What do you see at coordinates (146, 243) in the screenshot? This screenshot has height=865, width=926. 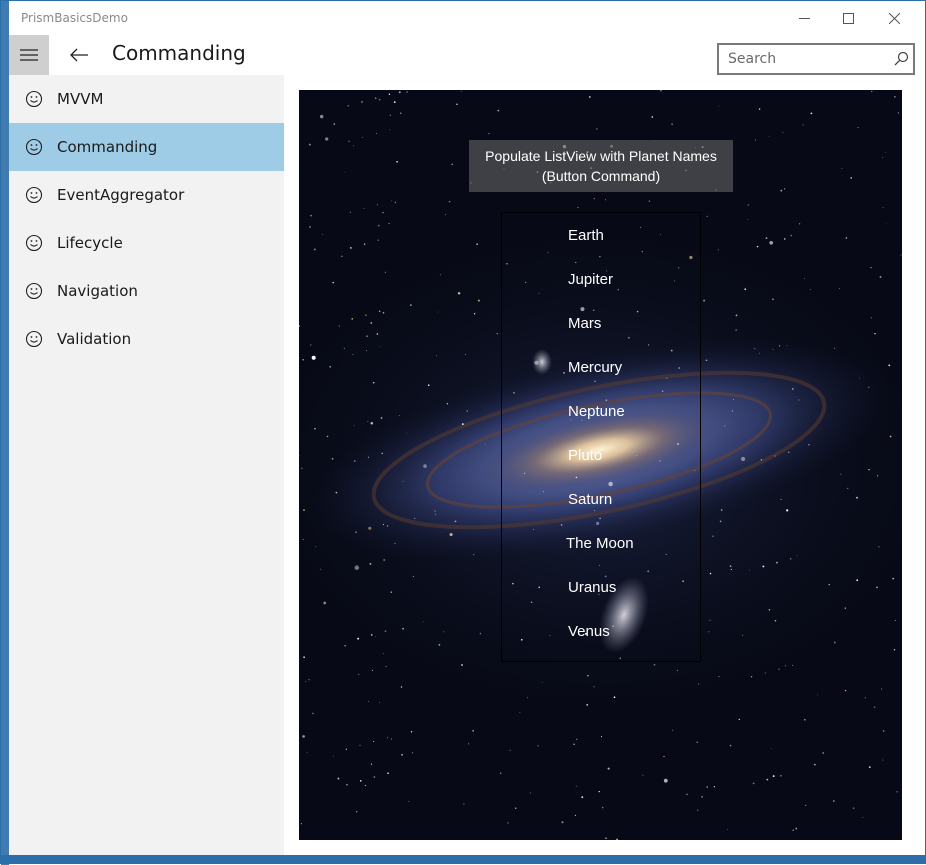 I see `sidebar-item-lifecycle: Lifecycle` at bounding box center [146, 243].